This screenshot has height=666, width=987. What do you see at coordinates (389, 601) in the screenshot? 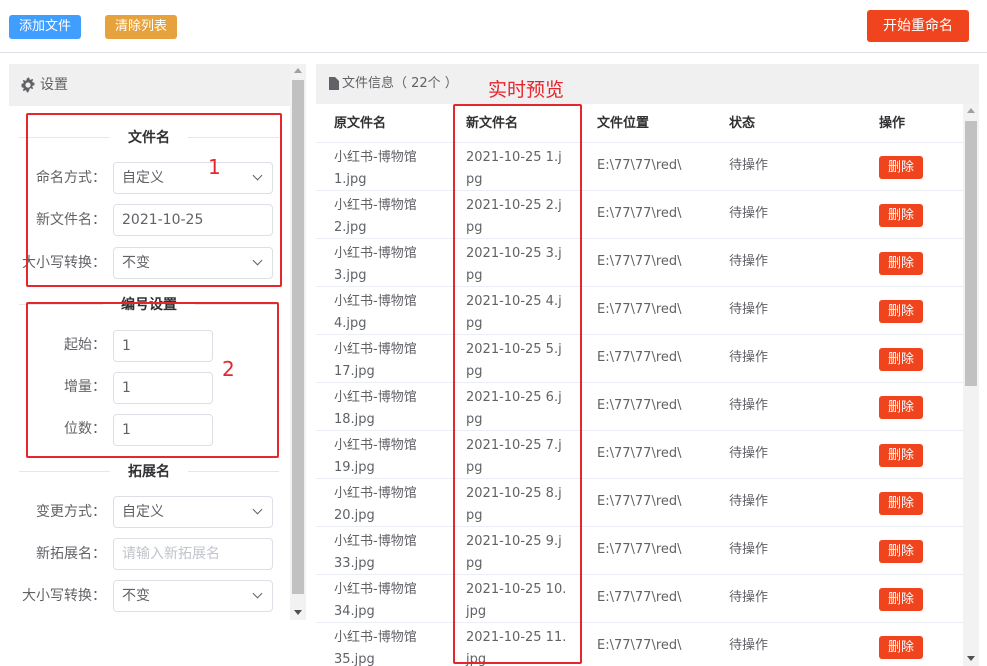
I see `original-name-cell: 小红书-博物馆 34.jpg` at bounding box center [389, 601].